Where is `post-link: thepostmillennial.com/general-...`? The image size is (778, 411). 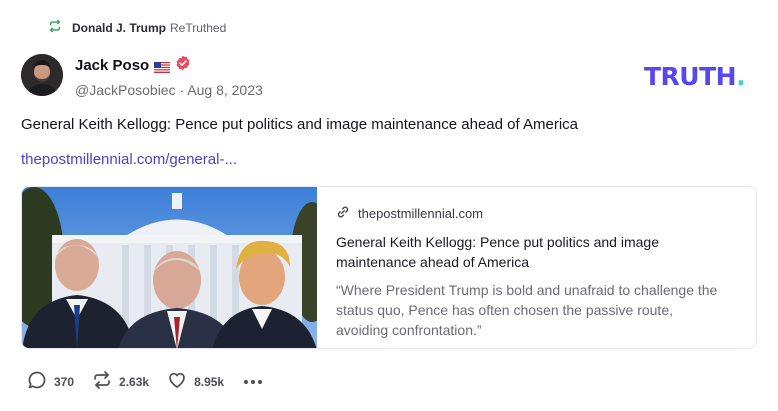
post-link: thepostmillennial.com/general-... is located at coordinates (129, 159).